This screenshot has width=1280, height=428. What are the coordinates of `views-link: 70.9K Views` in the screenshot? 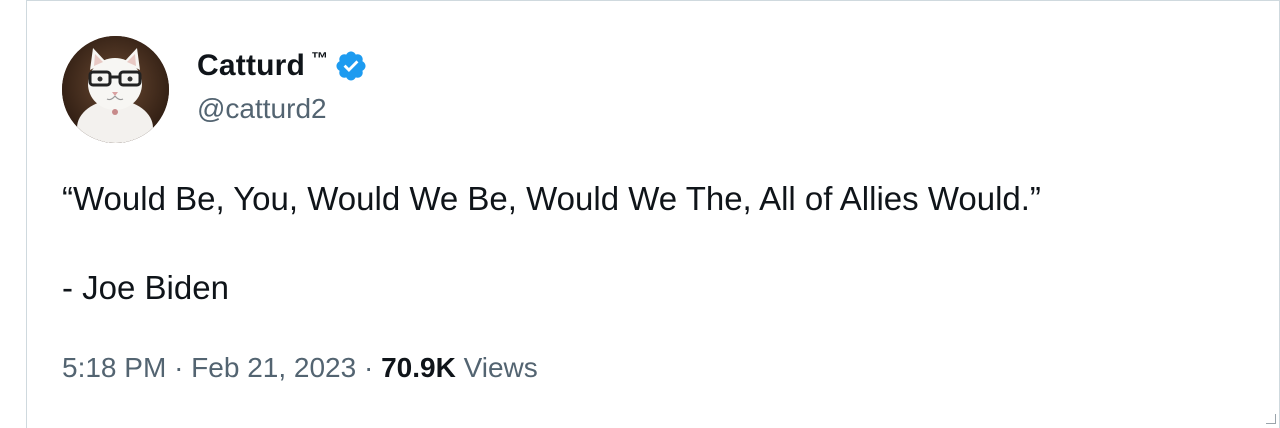 It's located at (459, 367).